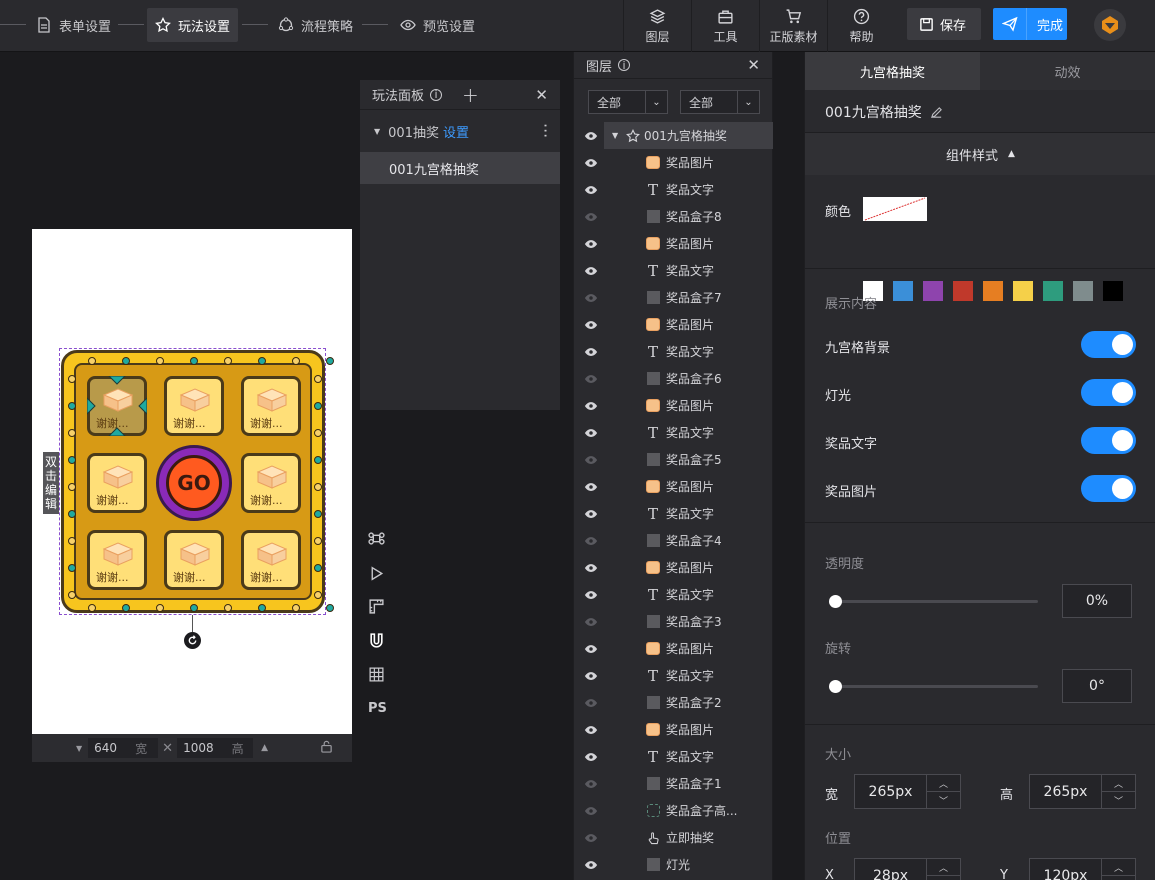  I want to click on rotate-slider, so click(936, 686).